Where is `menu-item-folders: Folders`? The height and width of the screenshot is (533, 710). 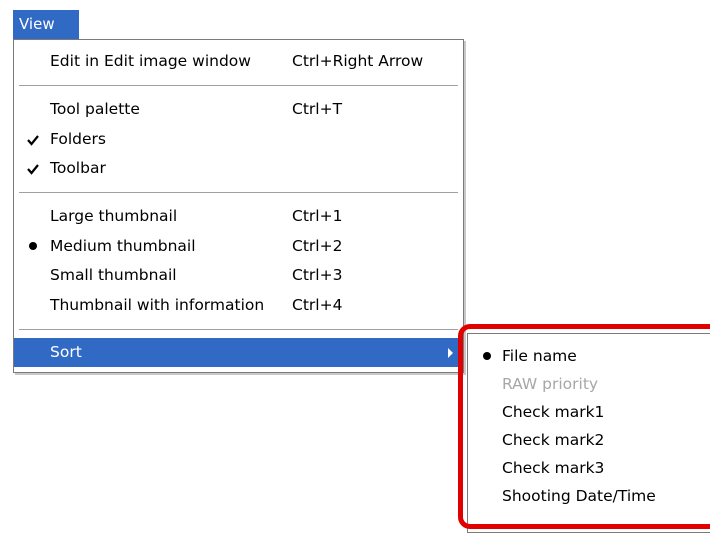
menu-item-folders: Folders is located at coordinates (238, 139).